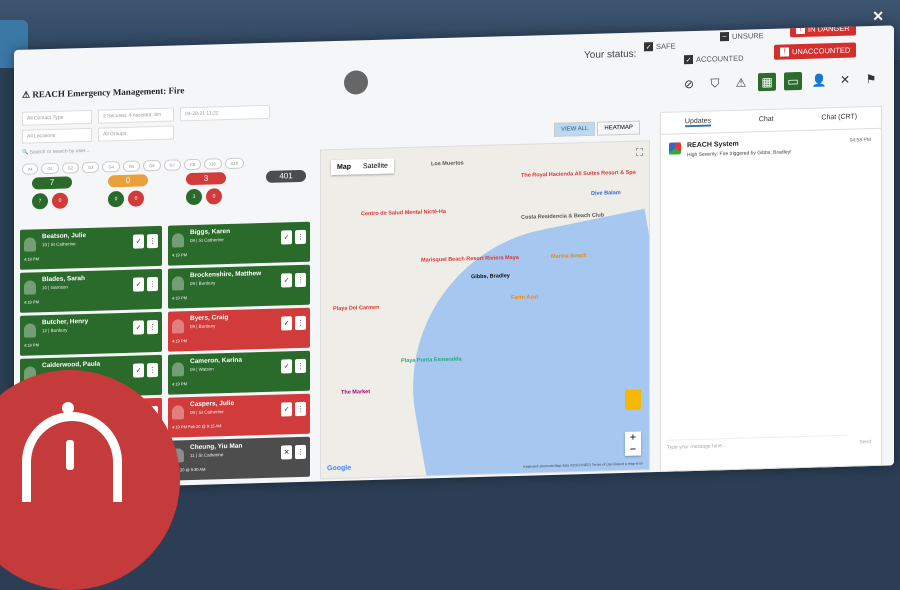 Image resolution: width=900 pixels, height=590 pixels. What do you see at coordinates (55, 330) in the screenshot?
I see `person-detail: 12 | Bunbury` at bounding box center [55, 330].